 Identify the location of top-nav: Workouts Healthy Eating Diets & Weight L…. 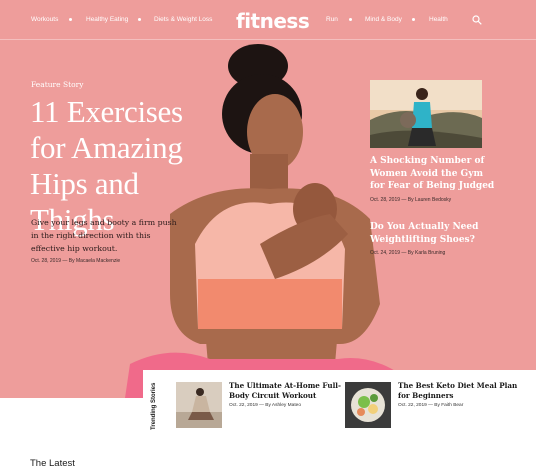
(268, 20).